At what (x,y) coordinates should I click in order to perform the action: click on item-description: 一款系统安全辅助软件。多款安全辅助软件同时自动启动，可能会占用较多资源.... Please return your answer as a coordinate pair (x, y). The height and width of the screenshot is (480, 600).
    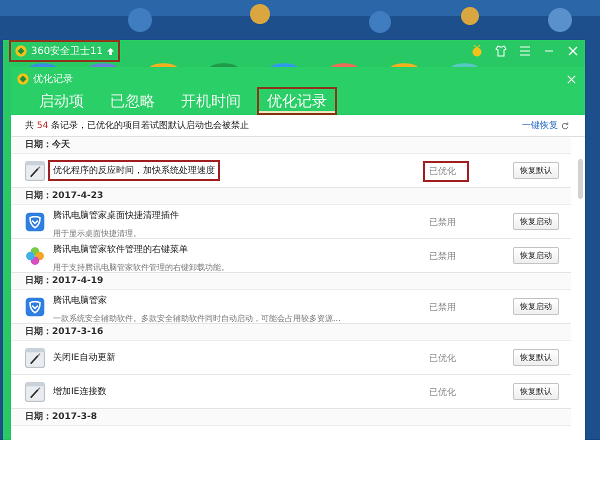
    Looking at the image, I should click on (197, 318).